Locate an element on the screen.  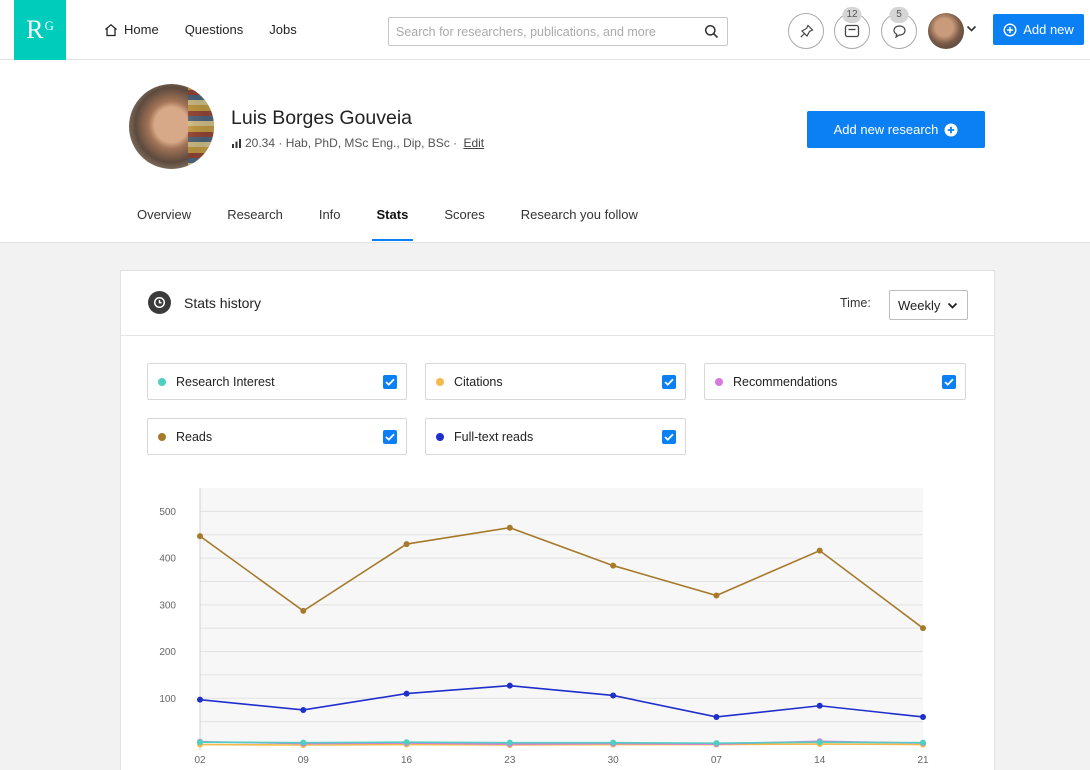
y-tick-label: 100 is located at coordinates (167, 699).